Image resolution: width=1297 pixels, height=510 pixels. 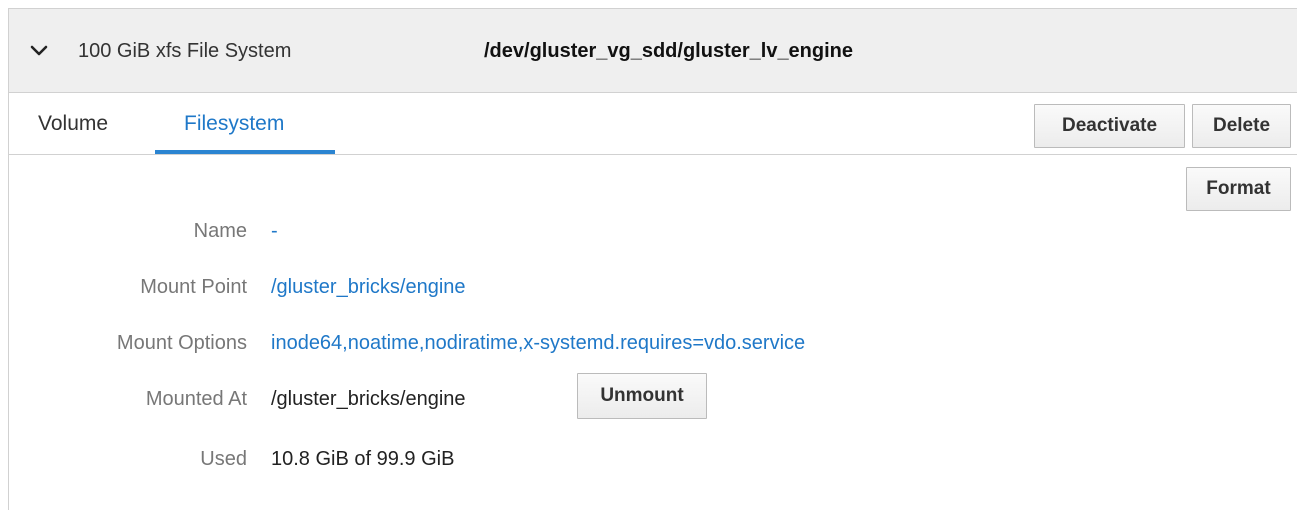 What do you see at coordinates (669, 51) in the screenshot?
I see `device-path: /dev/gluster_vg_sdd/gluster_lv_engine` at bounding box center [669, 51].